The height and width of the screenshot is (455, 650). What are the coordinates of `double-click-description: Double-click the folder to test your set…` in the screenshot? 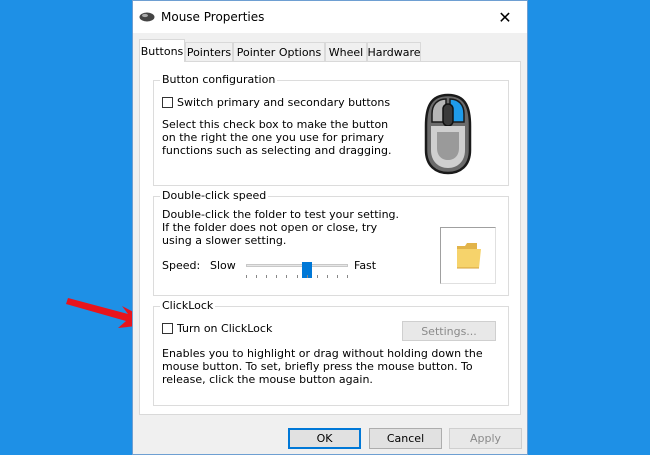 It's located at (281, 227).